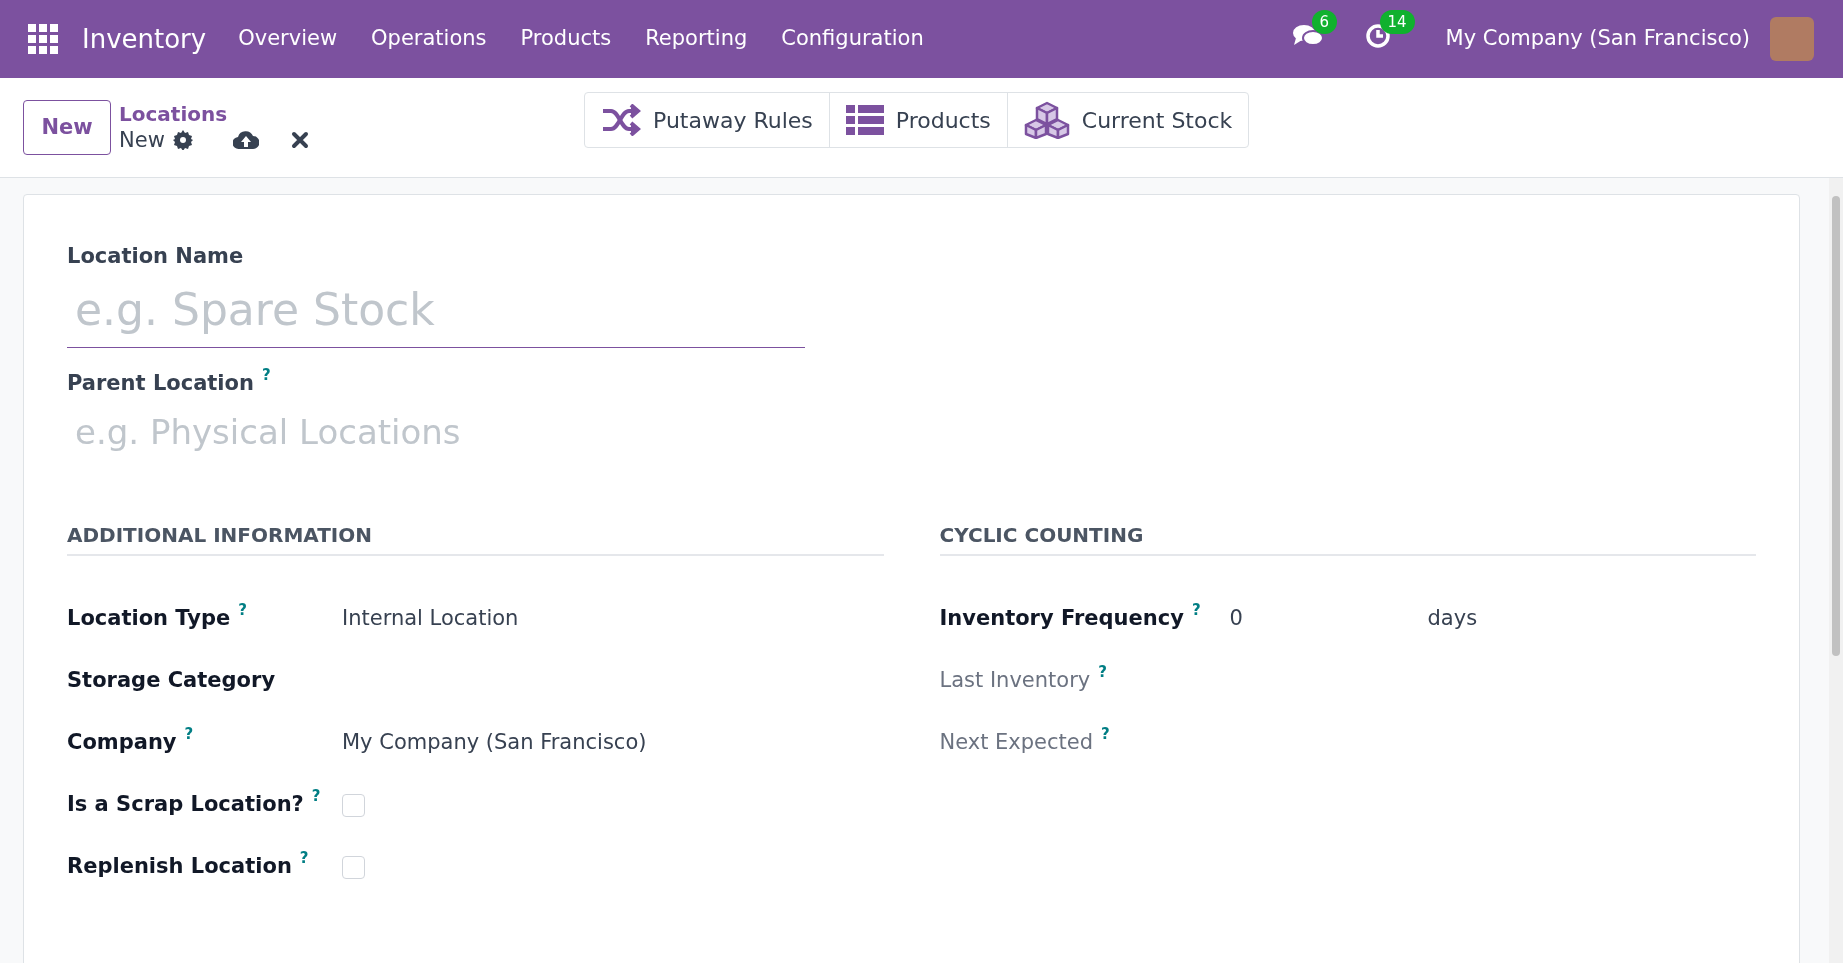 The image size is (1843, 963). Describe the element at coordinates (182, 139) in the screenshot. I see `settings-icon` at that location.